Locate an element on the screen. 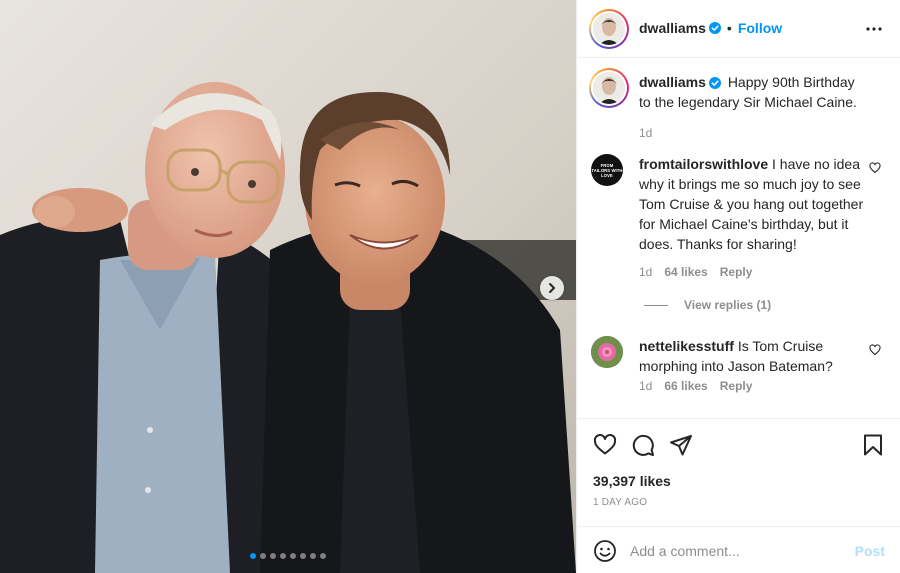 This screenshot has height=573, width=900. comment-meta: 1d 64 likes Reply is located at coordinates (695, 272).